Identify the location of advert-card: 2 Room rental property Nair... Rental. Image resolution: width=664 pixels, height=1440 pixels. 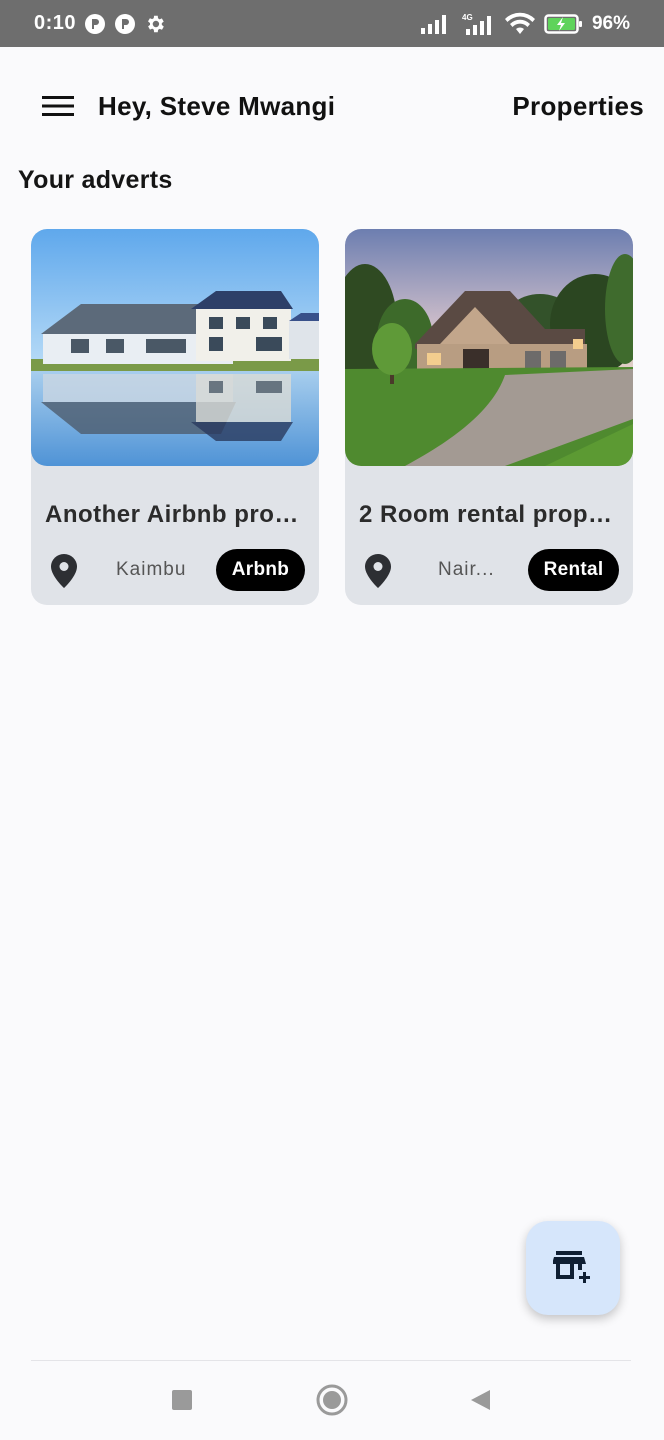
(489, 417).